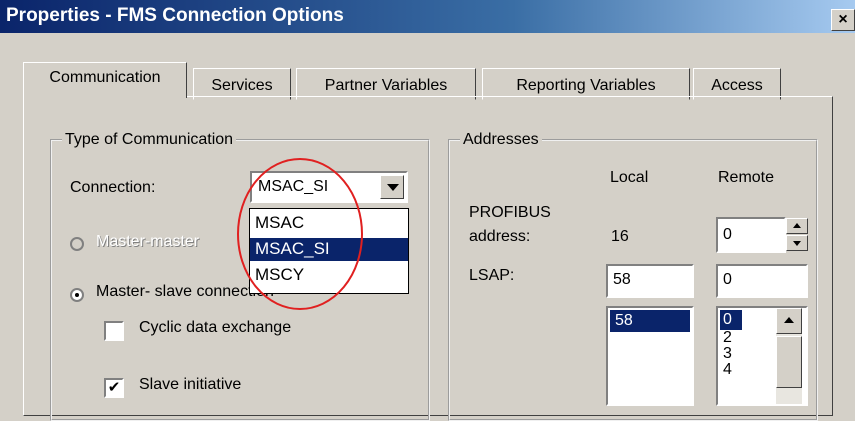 The image size is (855, 421). I want to click on tab-communication: Communication, so click(105, 80).